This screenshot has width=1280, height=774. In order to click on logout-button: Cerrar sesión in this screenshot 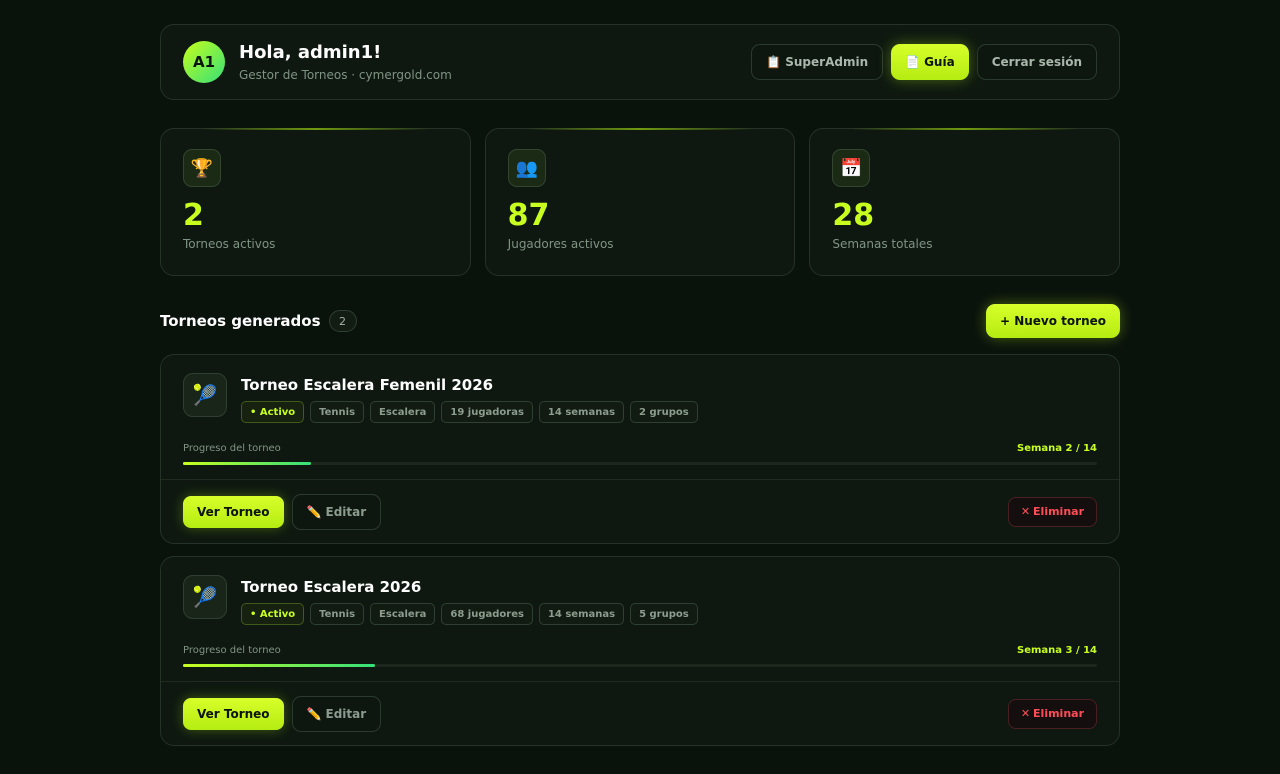, I will do `click(1036, 62)`.